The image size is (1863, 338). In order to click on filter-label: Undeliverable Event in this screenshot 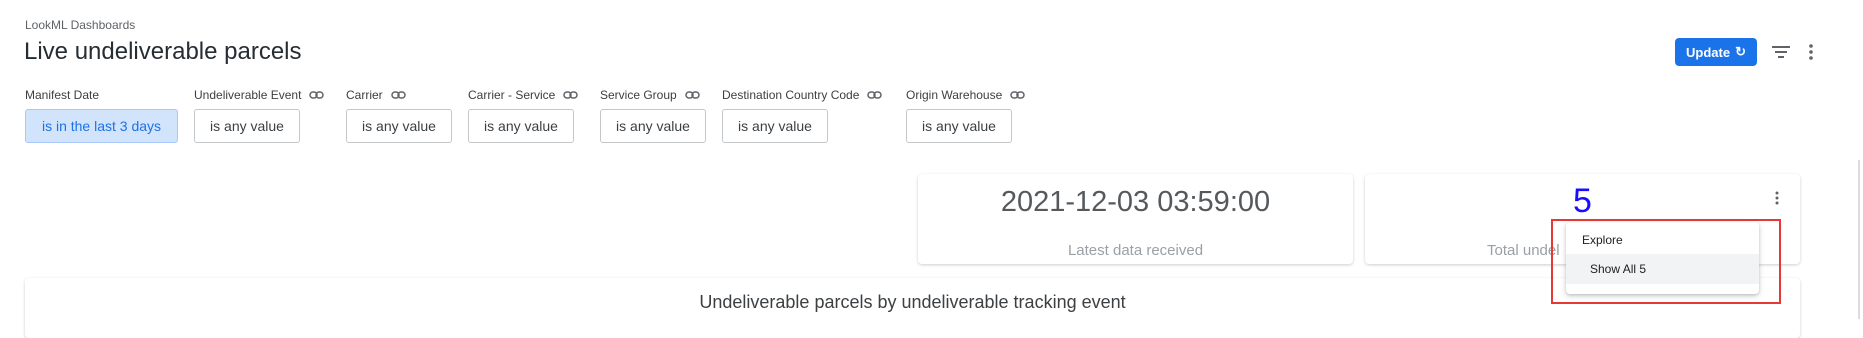, I will do `click(248, 95)`.